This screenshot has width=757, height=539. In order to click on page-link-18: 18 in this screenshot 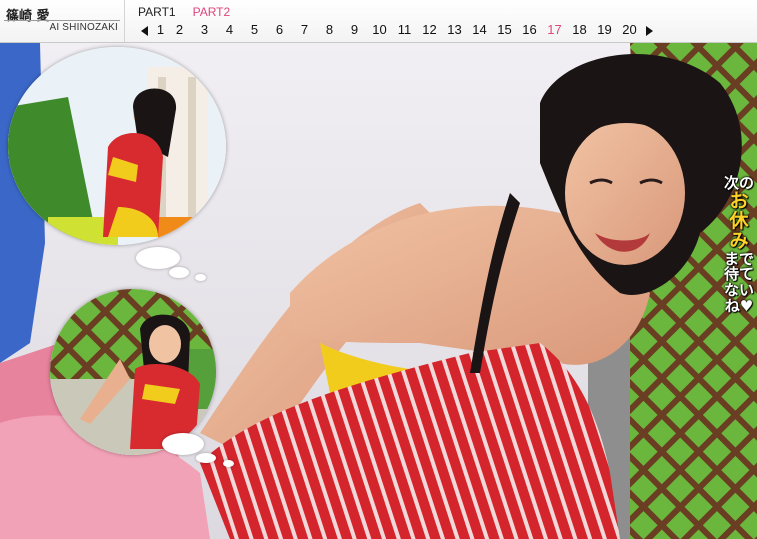, I will do `click(579, 29)`.